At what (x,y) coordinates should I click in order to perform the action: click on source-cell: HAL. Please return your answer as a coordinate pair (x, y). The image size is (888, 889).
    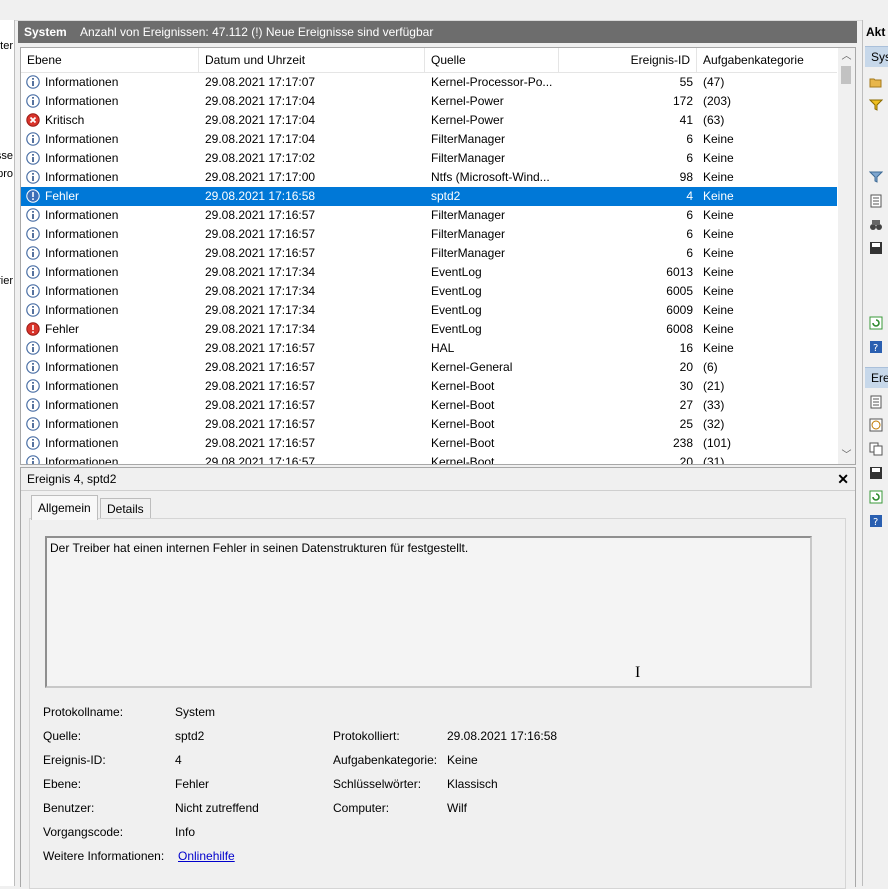
    Looking at the image, I should click on (443, 348).